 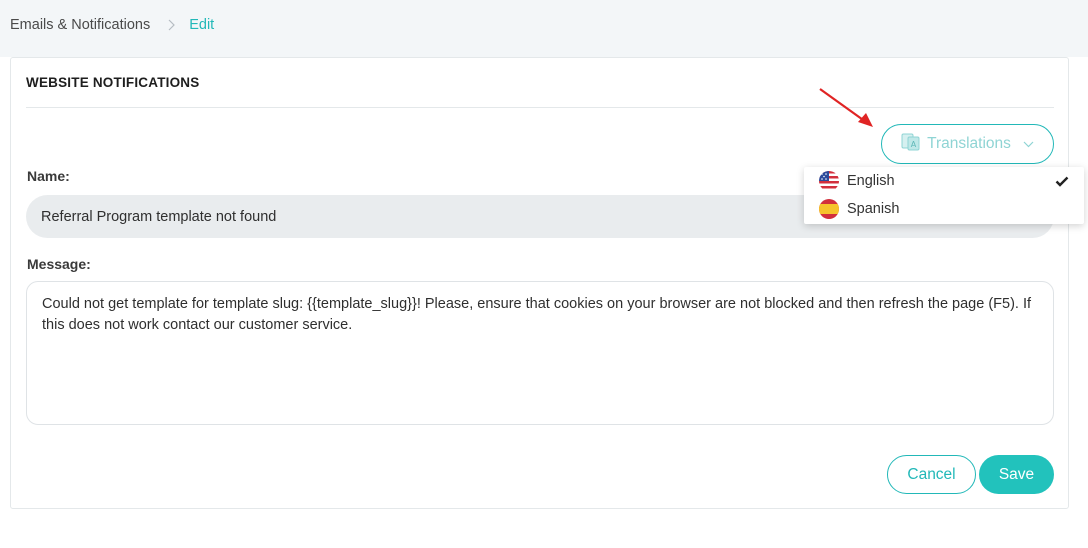 I want to click on dropdown-item-label: English, so click(x=871, y=181).